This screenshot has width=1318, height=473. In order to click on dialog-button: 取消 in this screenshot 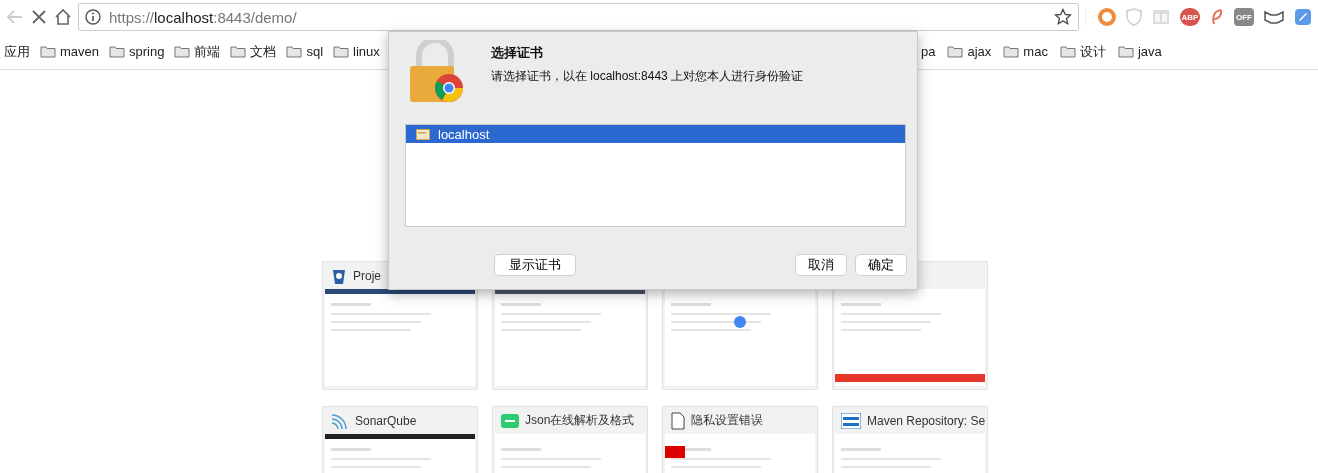, I will do `click(821, 265)`.